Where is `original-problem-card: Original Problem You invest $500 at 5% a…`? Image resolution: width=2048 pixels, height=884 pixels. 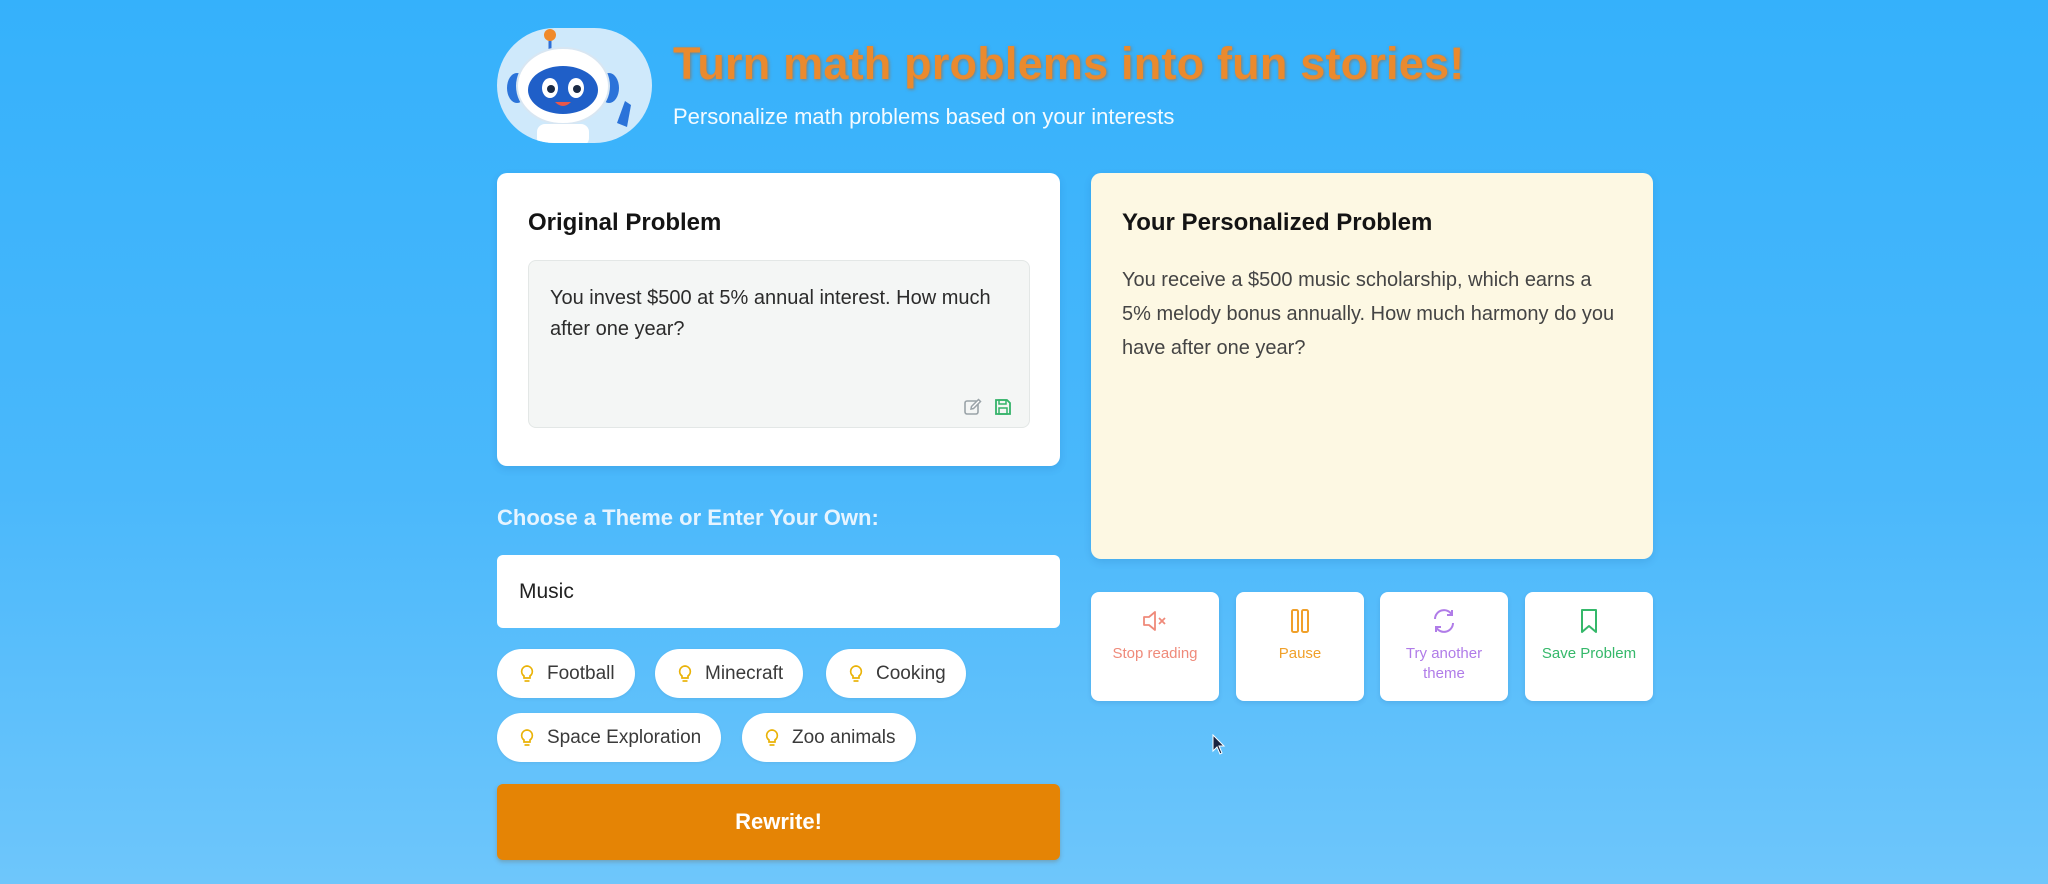
original-problem-card: Original Problem You invest $500 at 5% a… is located at coordinates (778, 319).